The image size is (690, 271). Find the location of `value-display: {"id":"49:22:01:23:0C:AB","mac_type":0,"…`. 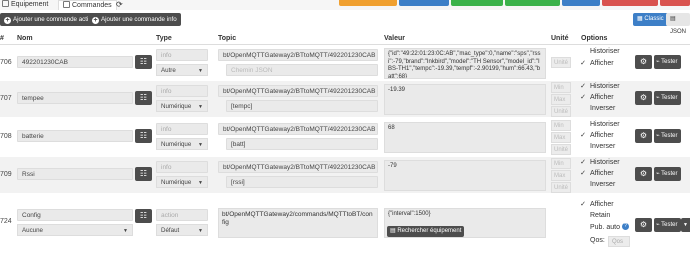

value-display: {"id":"49:22:01:23:0C:AB","mac_type":0,"… is located at coordinates (465, 63).